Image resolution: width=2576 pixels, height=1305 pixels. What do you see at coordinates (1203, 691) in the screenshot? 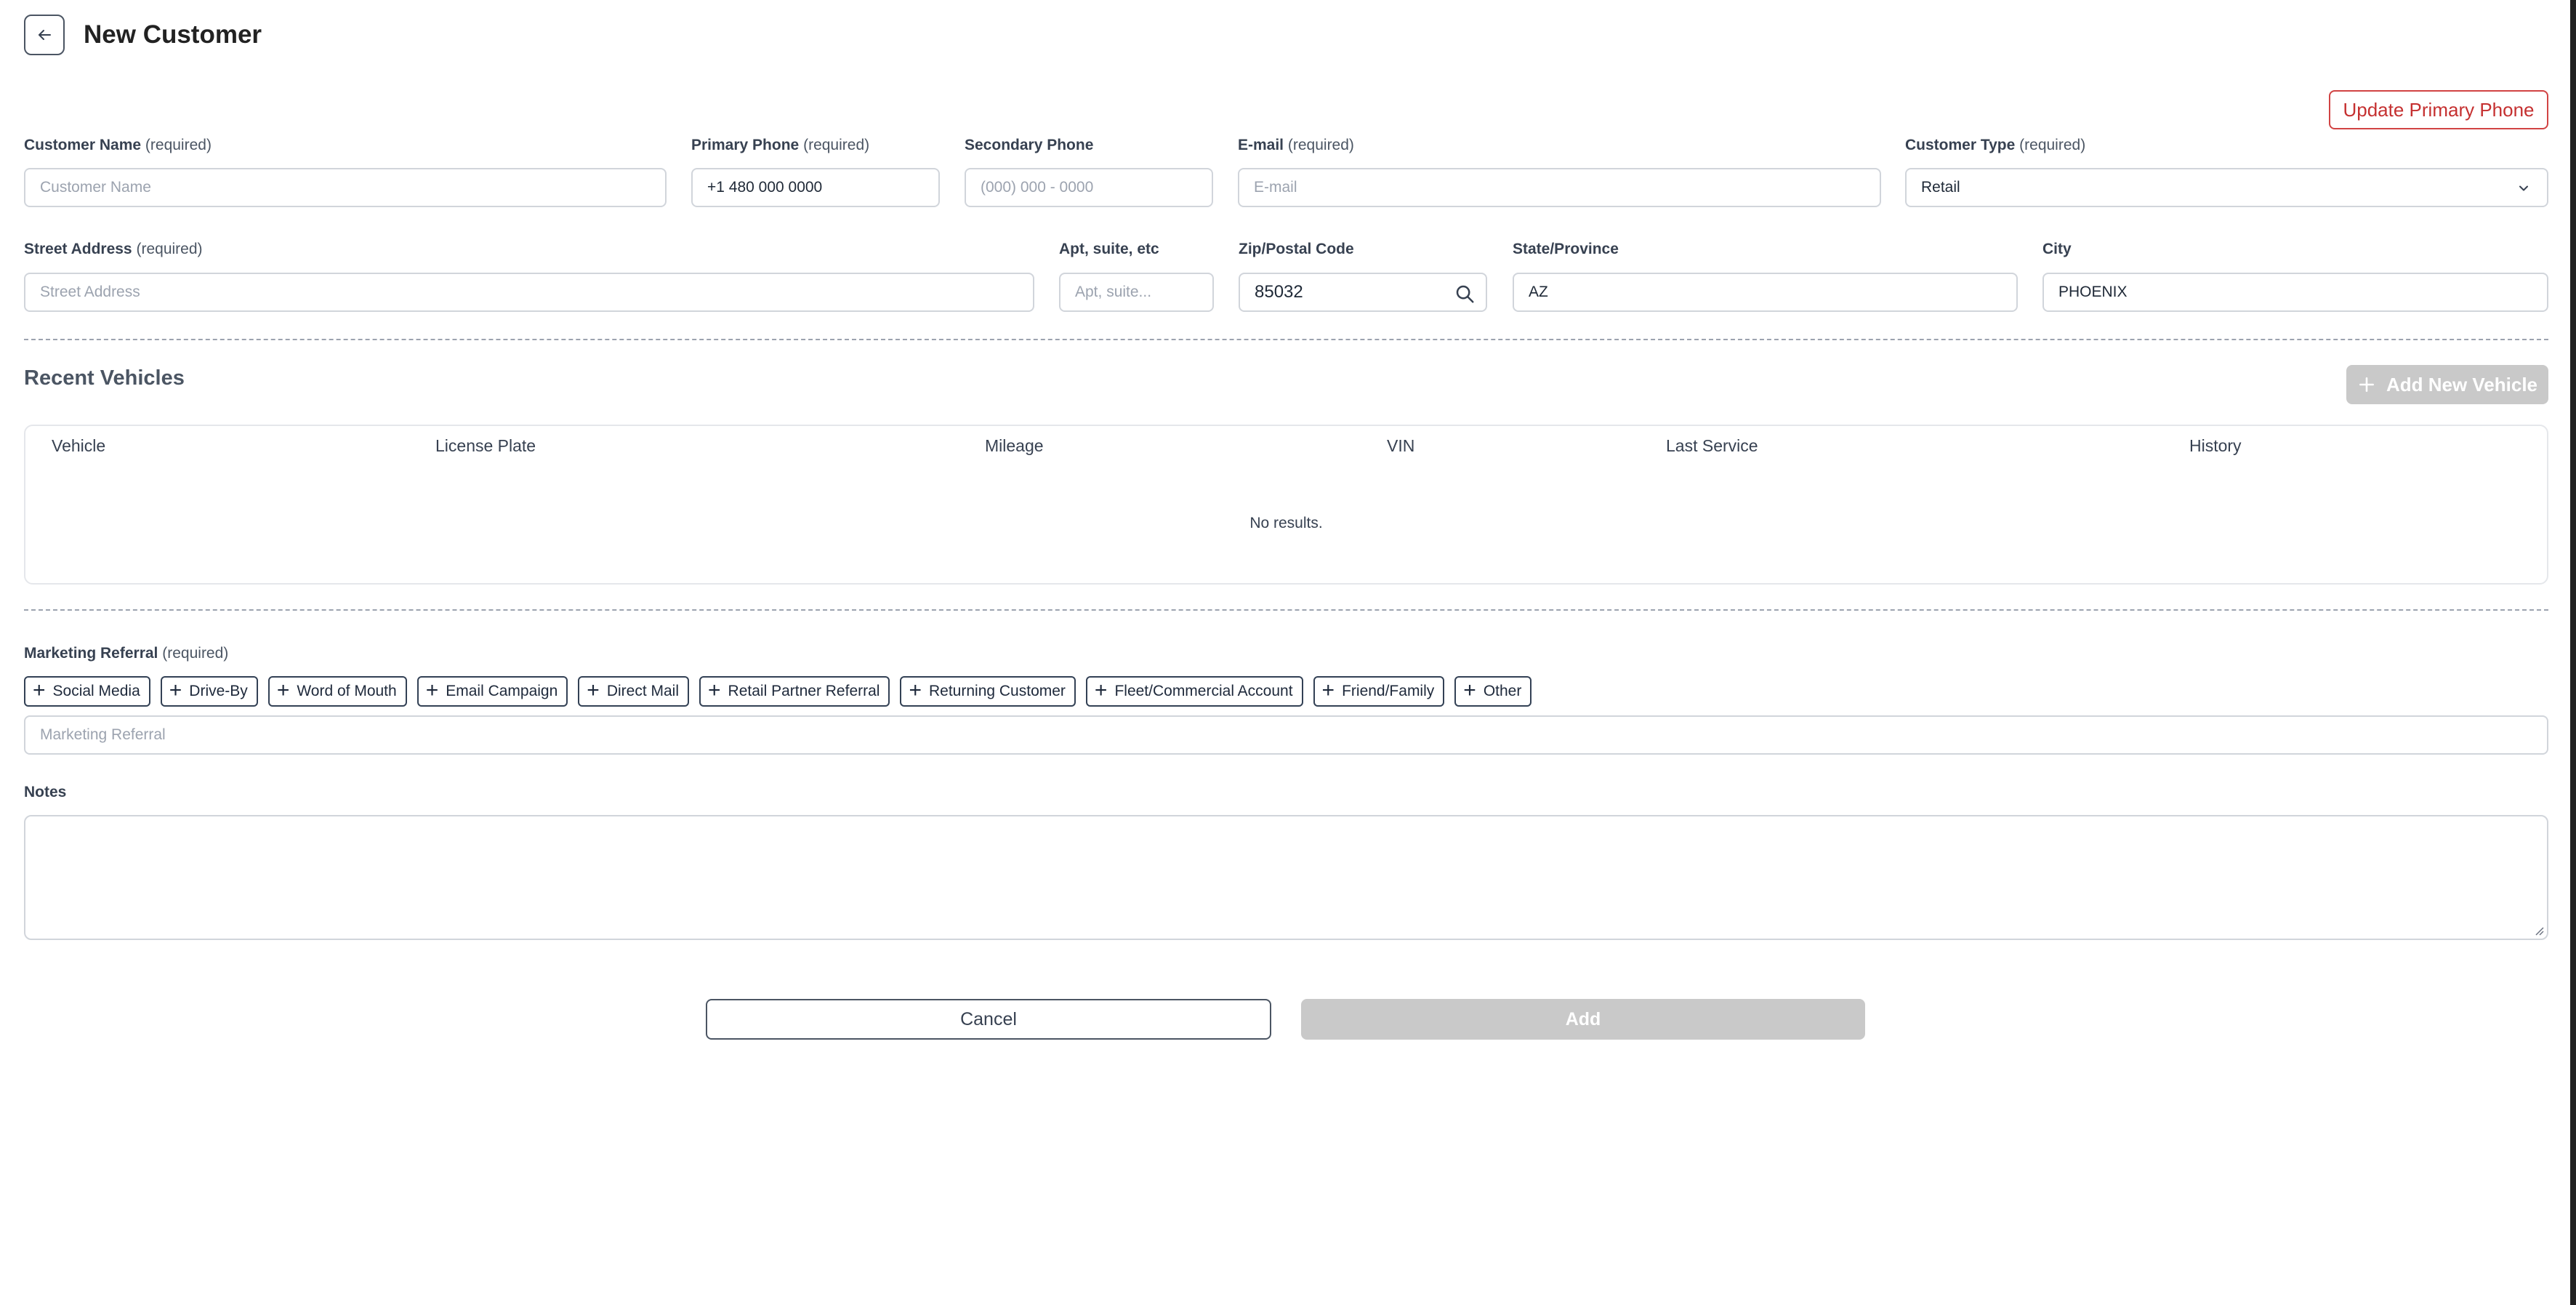
I see `chip-label: Fleet/Commercial Account` at bounding box center [1203, 691].